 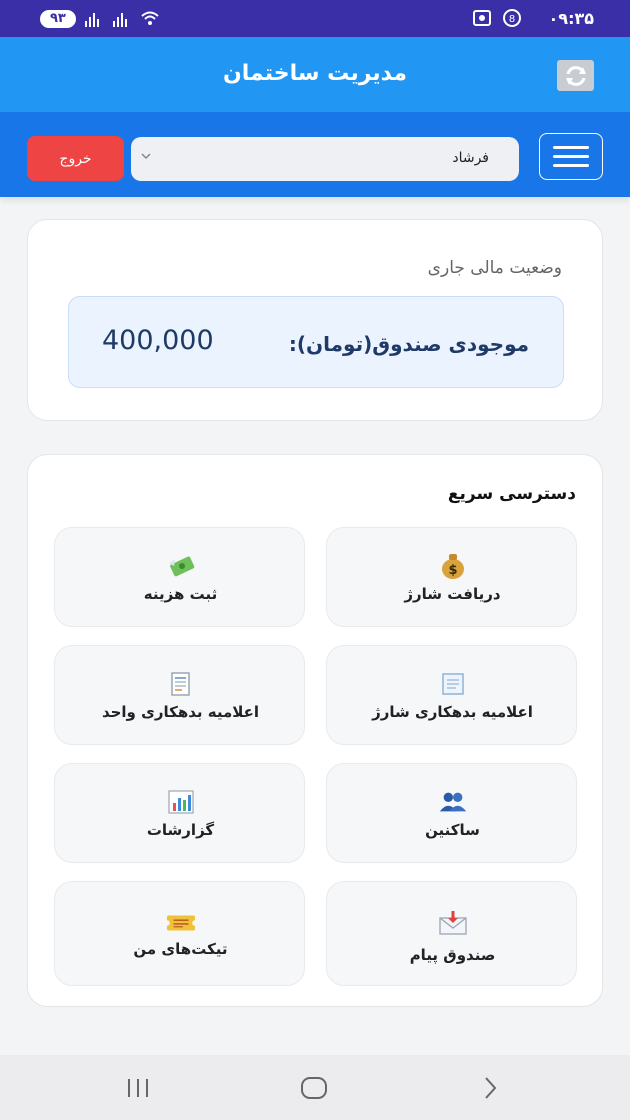 I want to click on tile-my-tickets: تیکت‌های من, so click(x=179, y=933).